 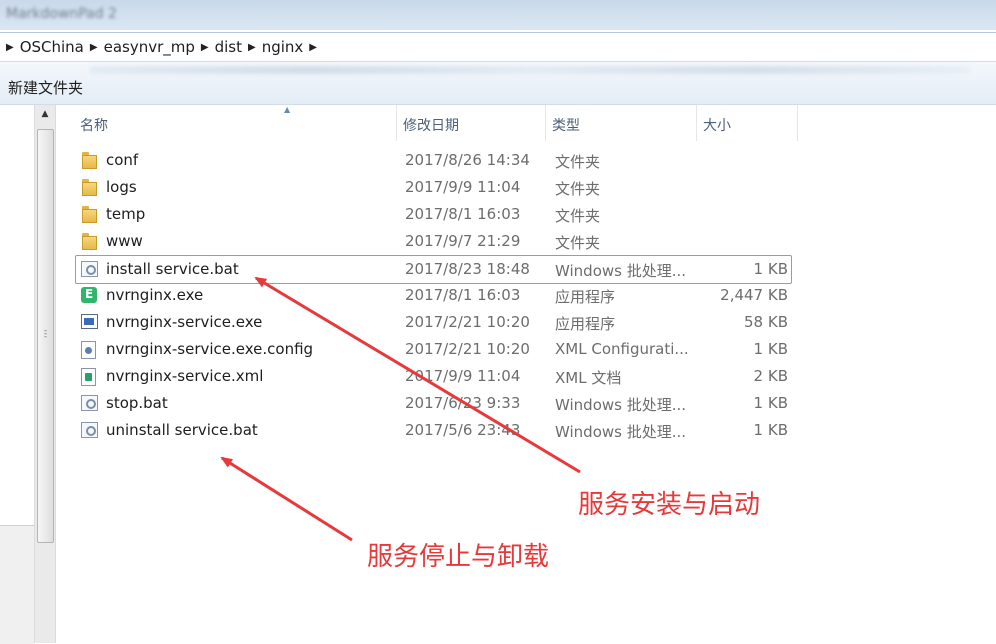 I want to click on annotation-uninstall-label: 服务停止与卸载, so click(x=458, y=557).